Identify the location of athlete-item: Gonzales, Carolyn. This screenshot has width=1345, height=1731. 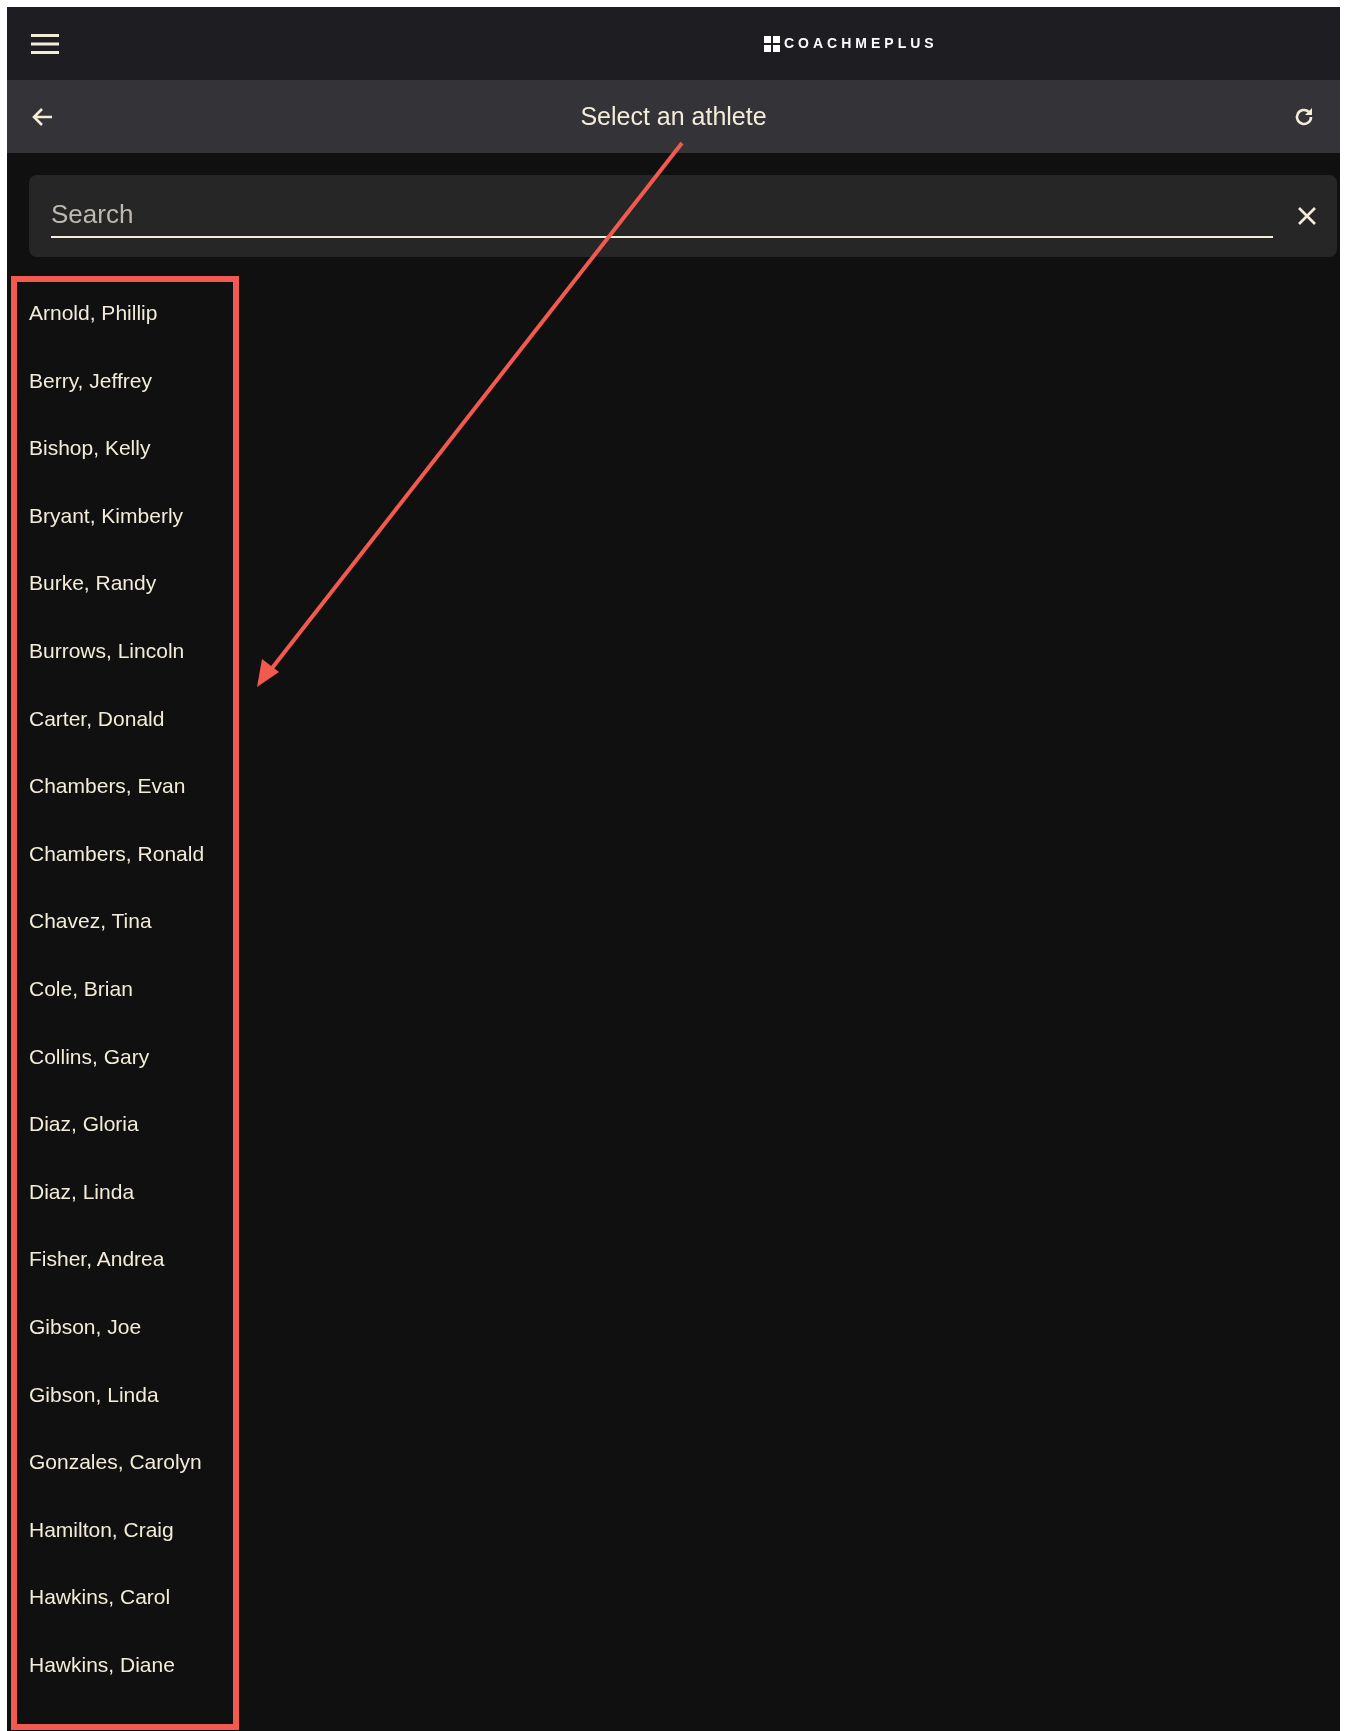
(115, 1462).